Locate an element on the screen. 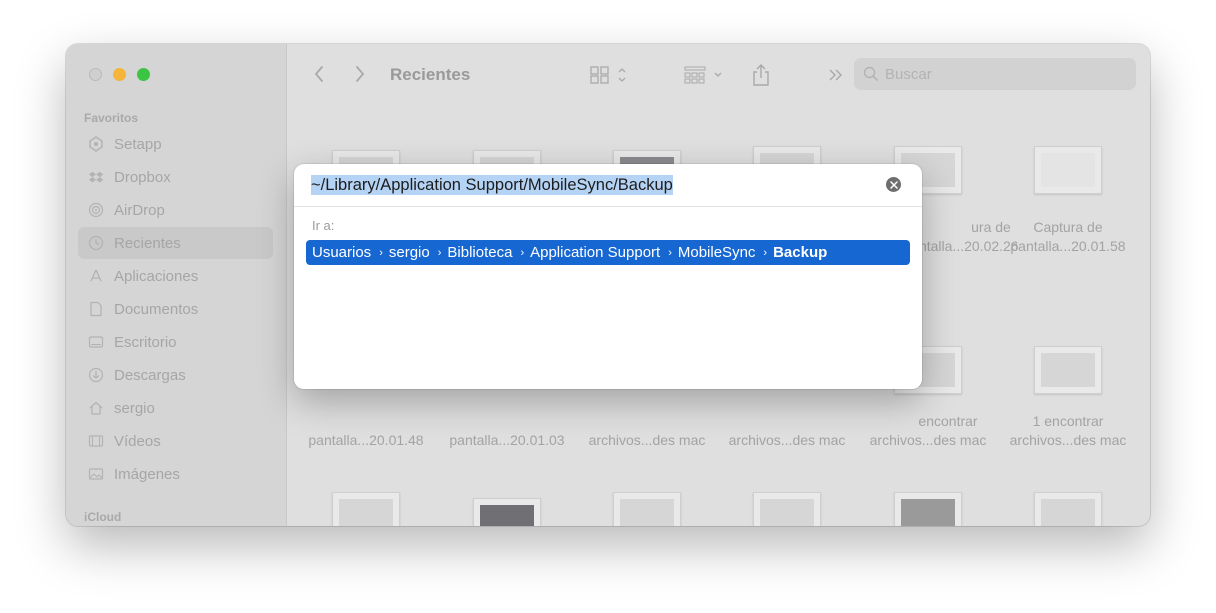 The image size is (1216, 613). path-crumb: › MobileSync is located at coordinates (712, 252).